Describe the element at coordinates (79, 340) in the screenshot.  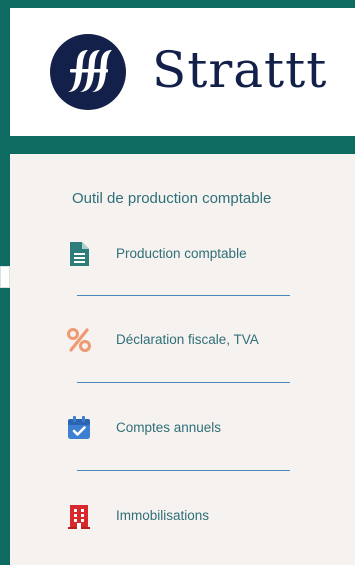
I see `percent-icon` at that location.